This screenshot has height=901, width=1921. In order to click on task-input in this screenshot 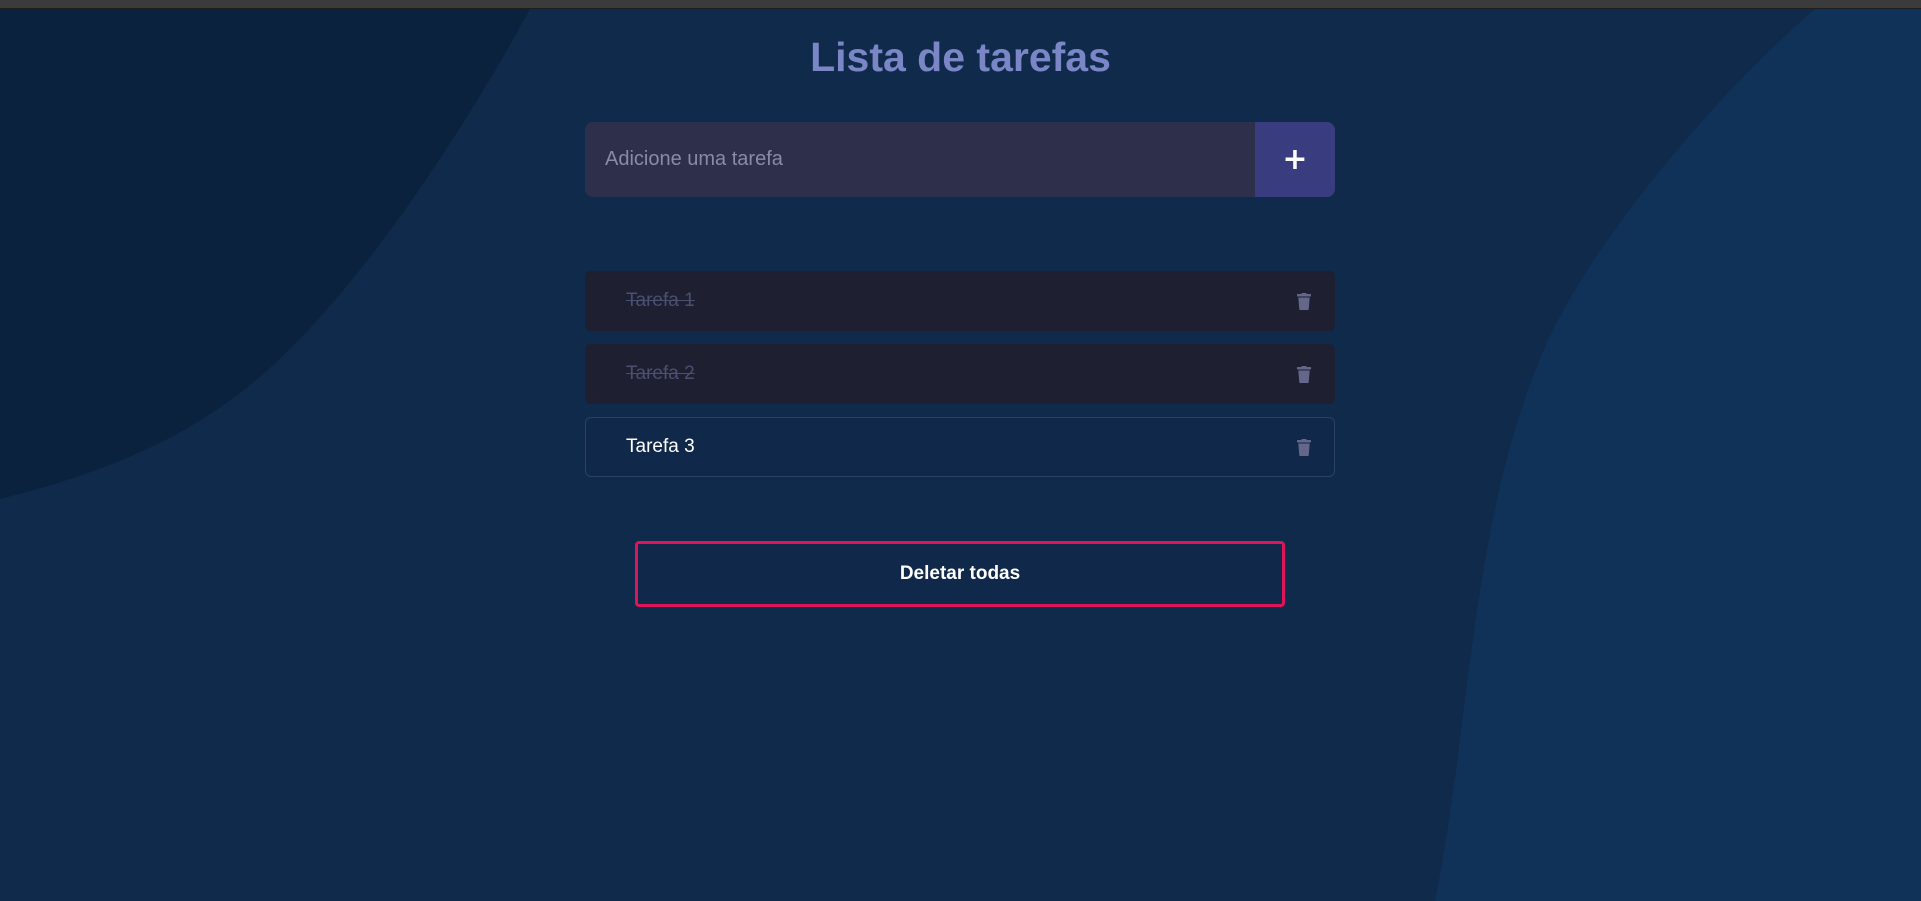, I will do `click(920, 159)`.